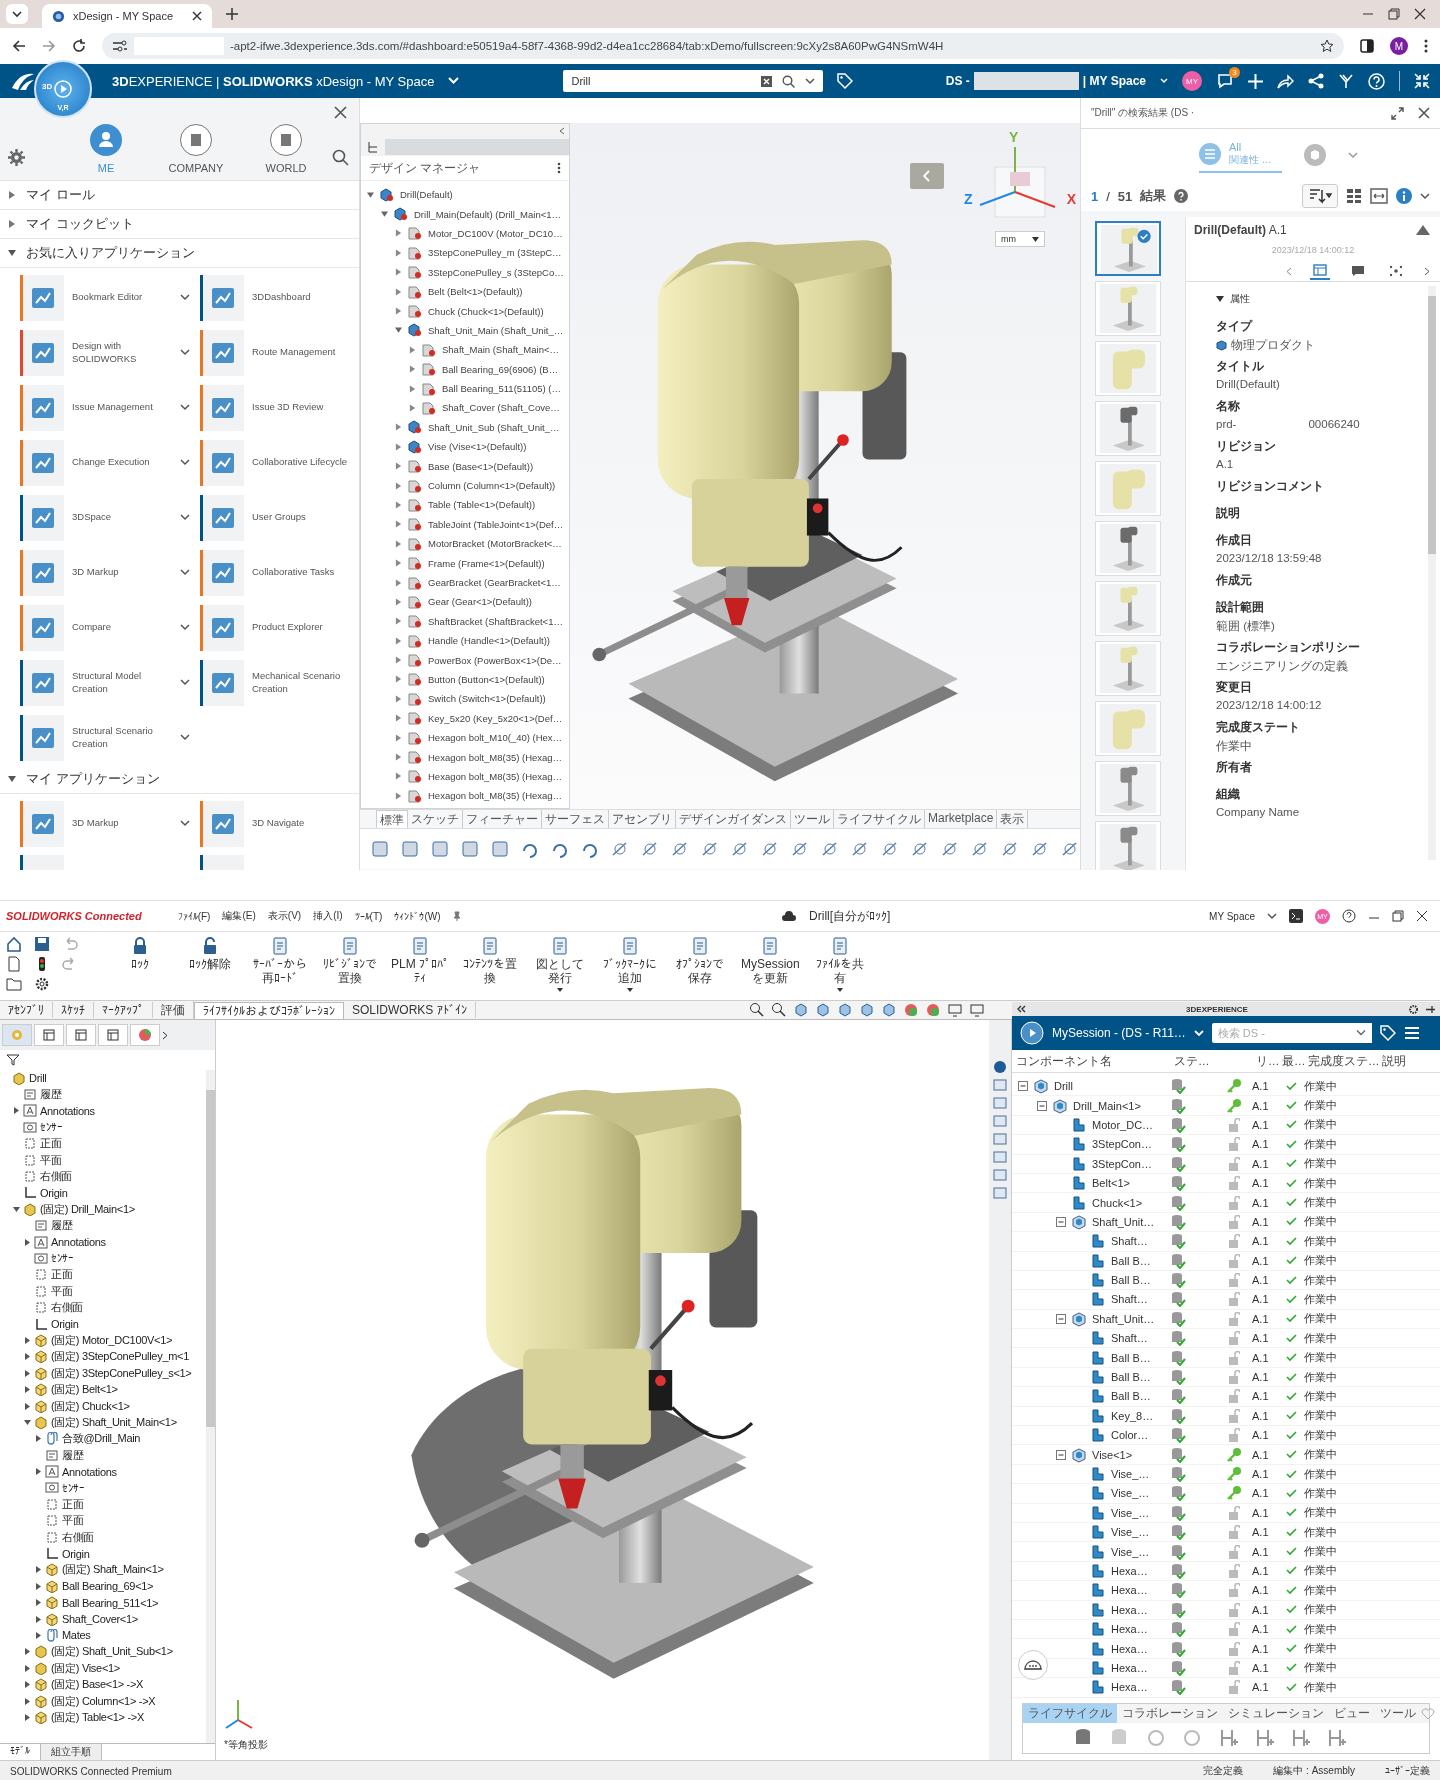  What do you see at coordinates (368, 916) in the screenshot?
I see `menu-item: ﾂｰﾙ(T)` at bounding box center [368, 916].